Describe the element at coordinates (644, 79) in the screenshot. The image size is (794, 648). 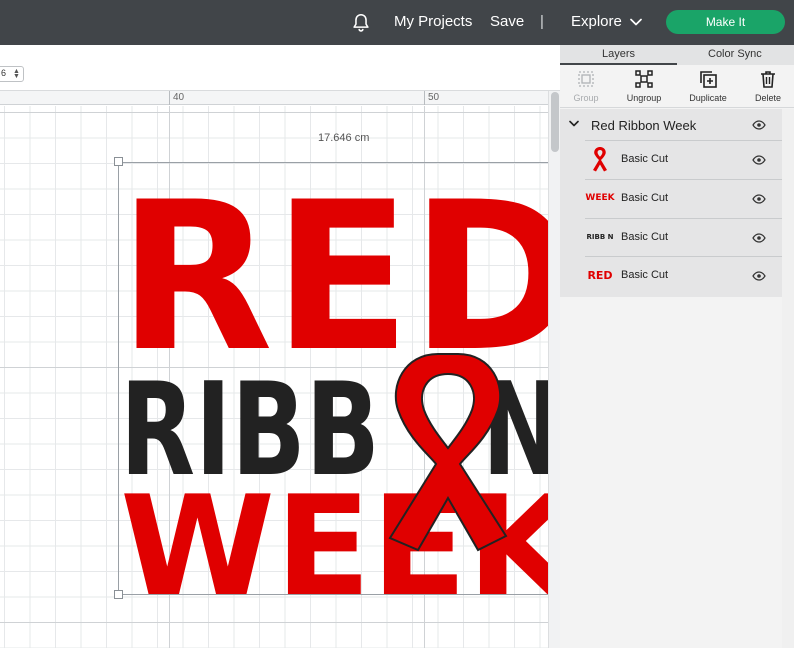
I see `ungroup-icon` at that location.